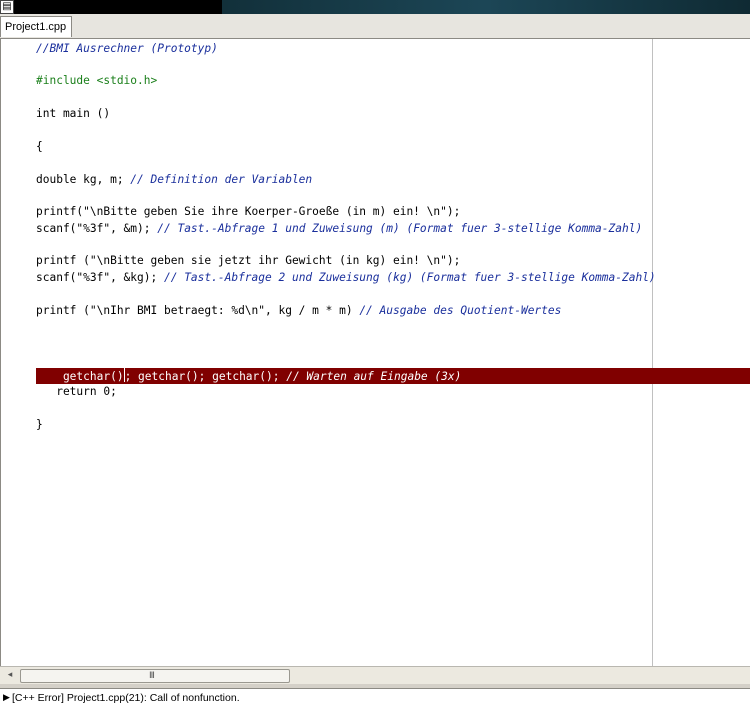 This screenshot has height=709, width=750. What do you see at coordinates (36, 26) in the screenshot?
I see `tab-project1-cpp: Project1.cpp` at bounding box center [36, 26].